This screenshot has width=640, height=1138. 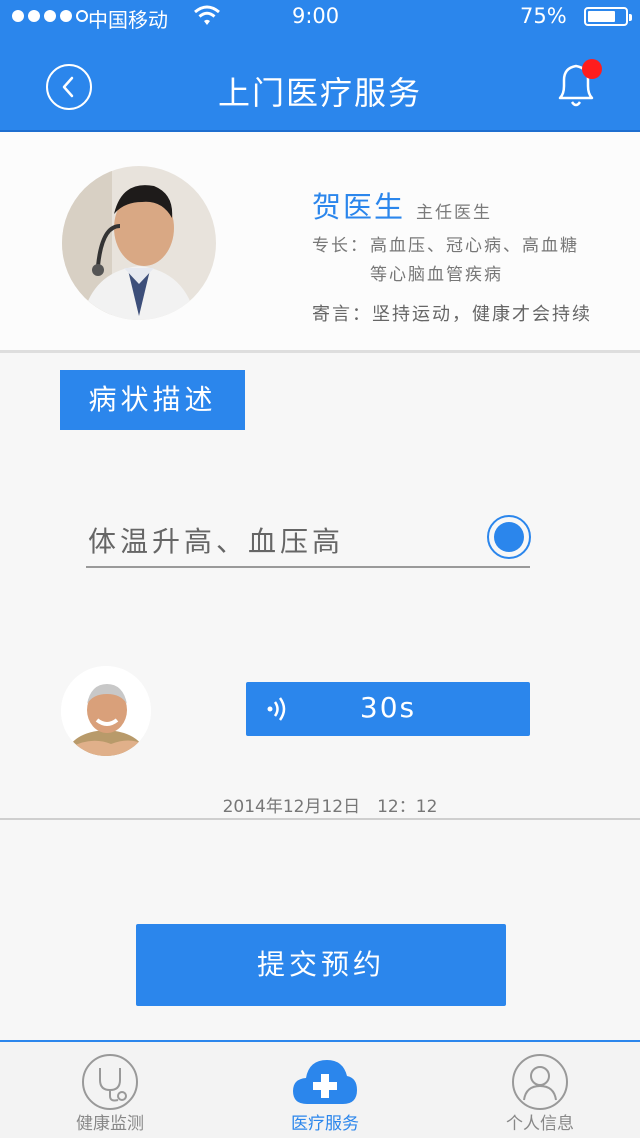 I want to click on battery-icon, so click(x=608, y=16).